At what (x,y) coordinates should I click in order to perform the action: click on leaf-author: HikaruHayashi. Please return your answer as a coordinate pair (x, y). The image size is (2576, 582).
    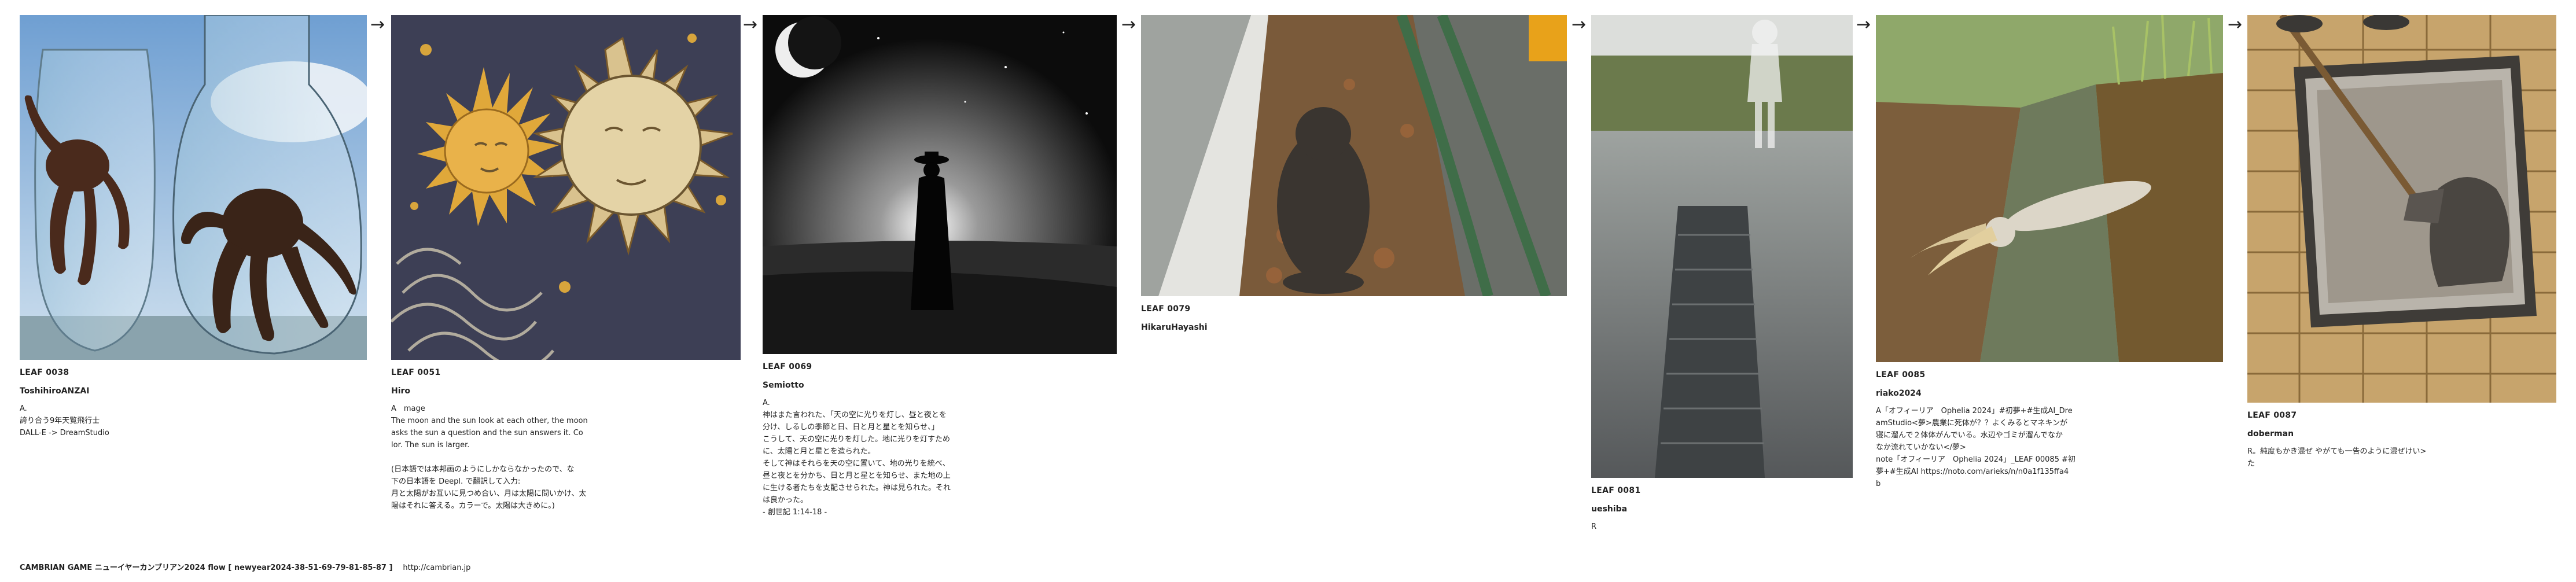
    Looking at the image, I should click on (1354, 327).